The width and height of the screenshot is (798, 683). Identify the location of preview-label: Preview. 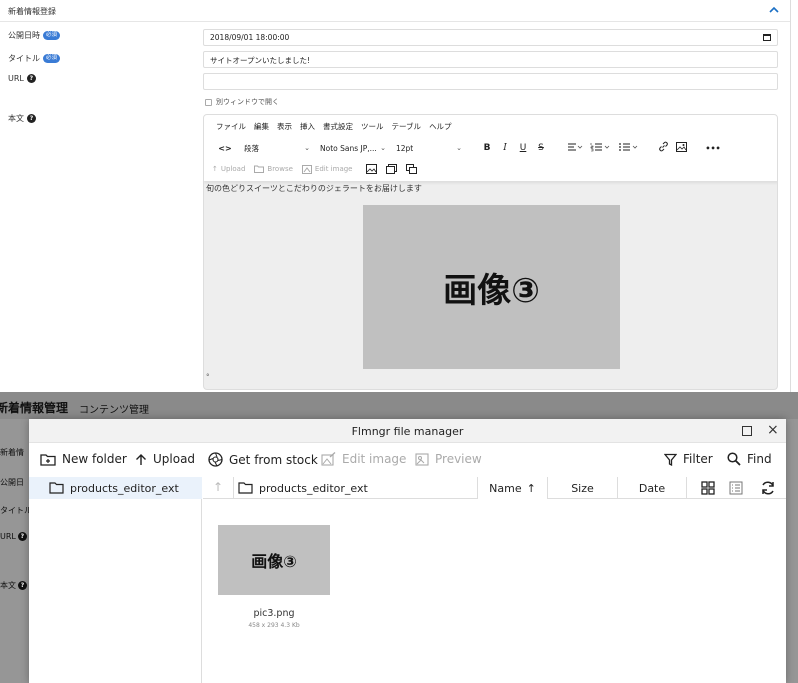
(458, 459).